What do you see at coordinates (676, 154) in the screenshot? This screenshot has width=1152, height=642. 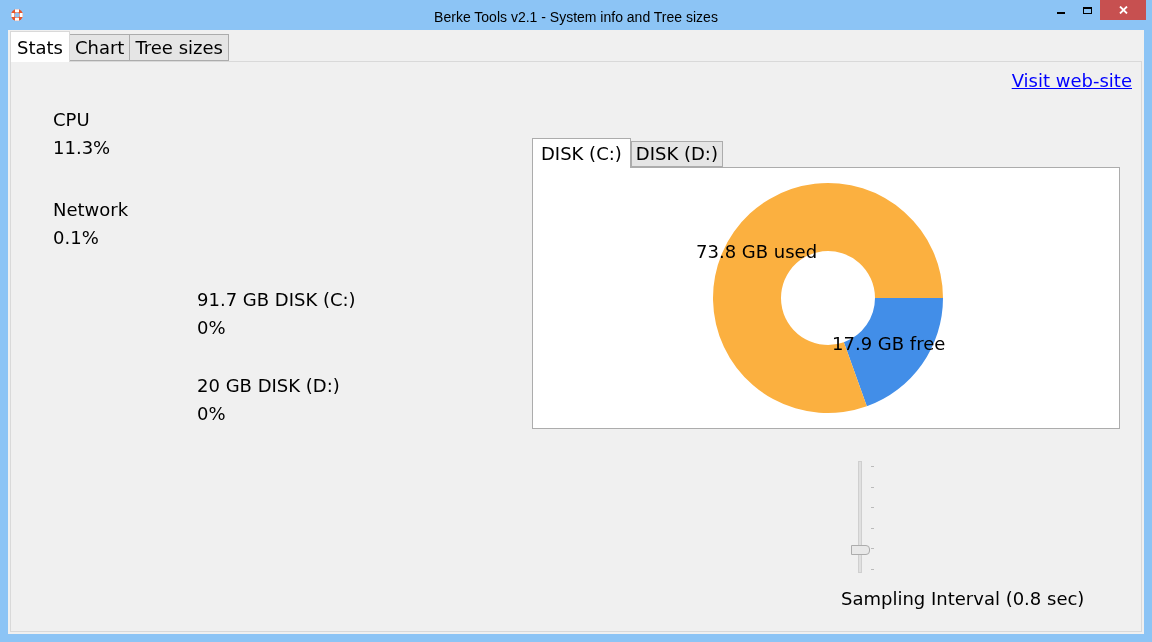 I see `tab: DISK (D:)` at bounding box center [676, 154].